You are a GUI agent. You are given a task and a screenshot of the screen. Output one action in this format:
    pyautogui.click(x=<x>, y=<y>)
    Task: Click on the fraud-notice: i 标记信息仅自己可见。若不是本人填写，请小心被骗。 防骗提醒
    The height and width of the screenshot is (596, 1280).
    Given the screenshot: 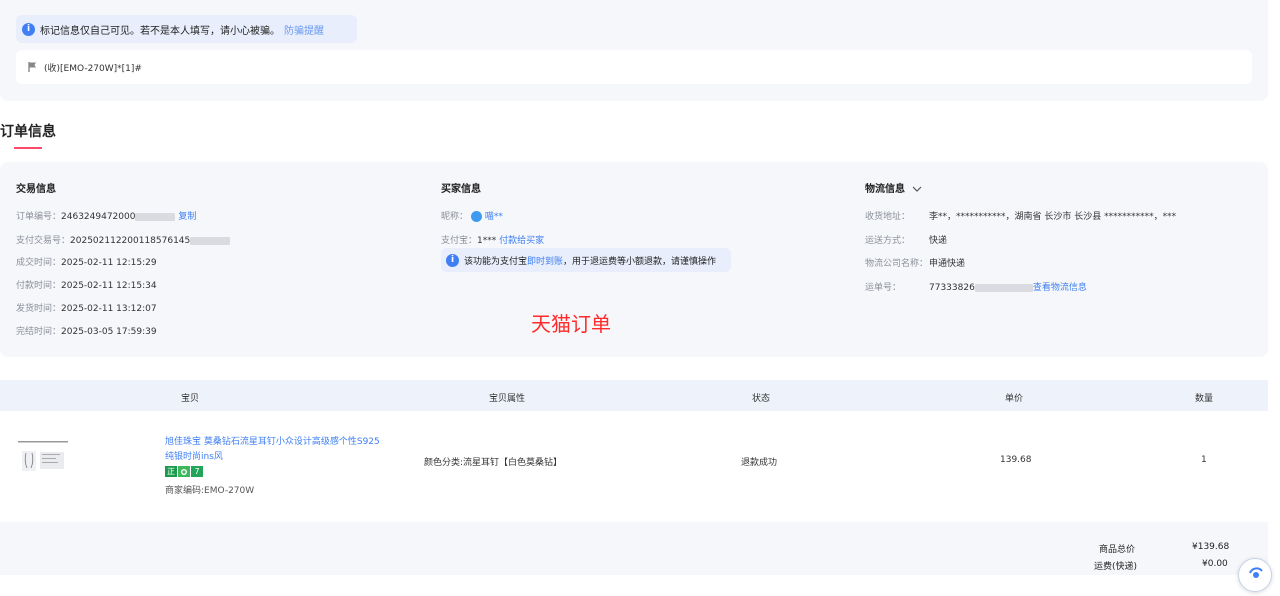 What is the action you would take?
    pyautogui.click(x=186, y=29)
    